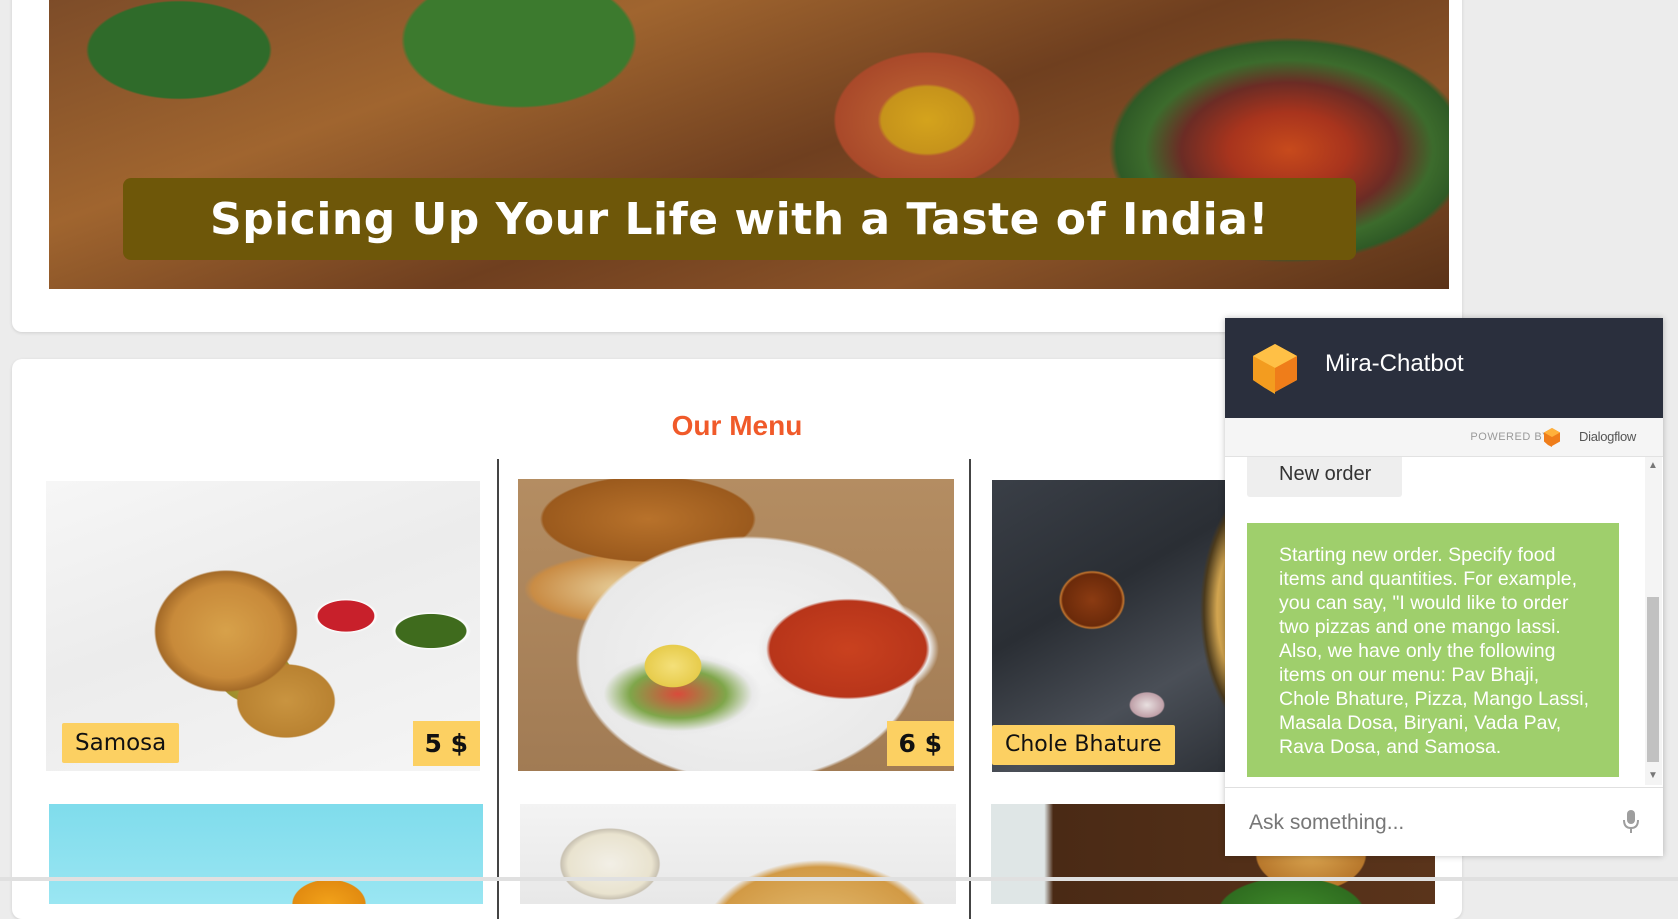 The height and width of the screenshot is (919, 1678). Describe the element at coordinates (1394, 363) in the screenshot. I see `chat-title: Mira-Chatbot` at that location.